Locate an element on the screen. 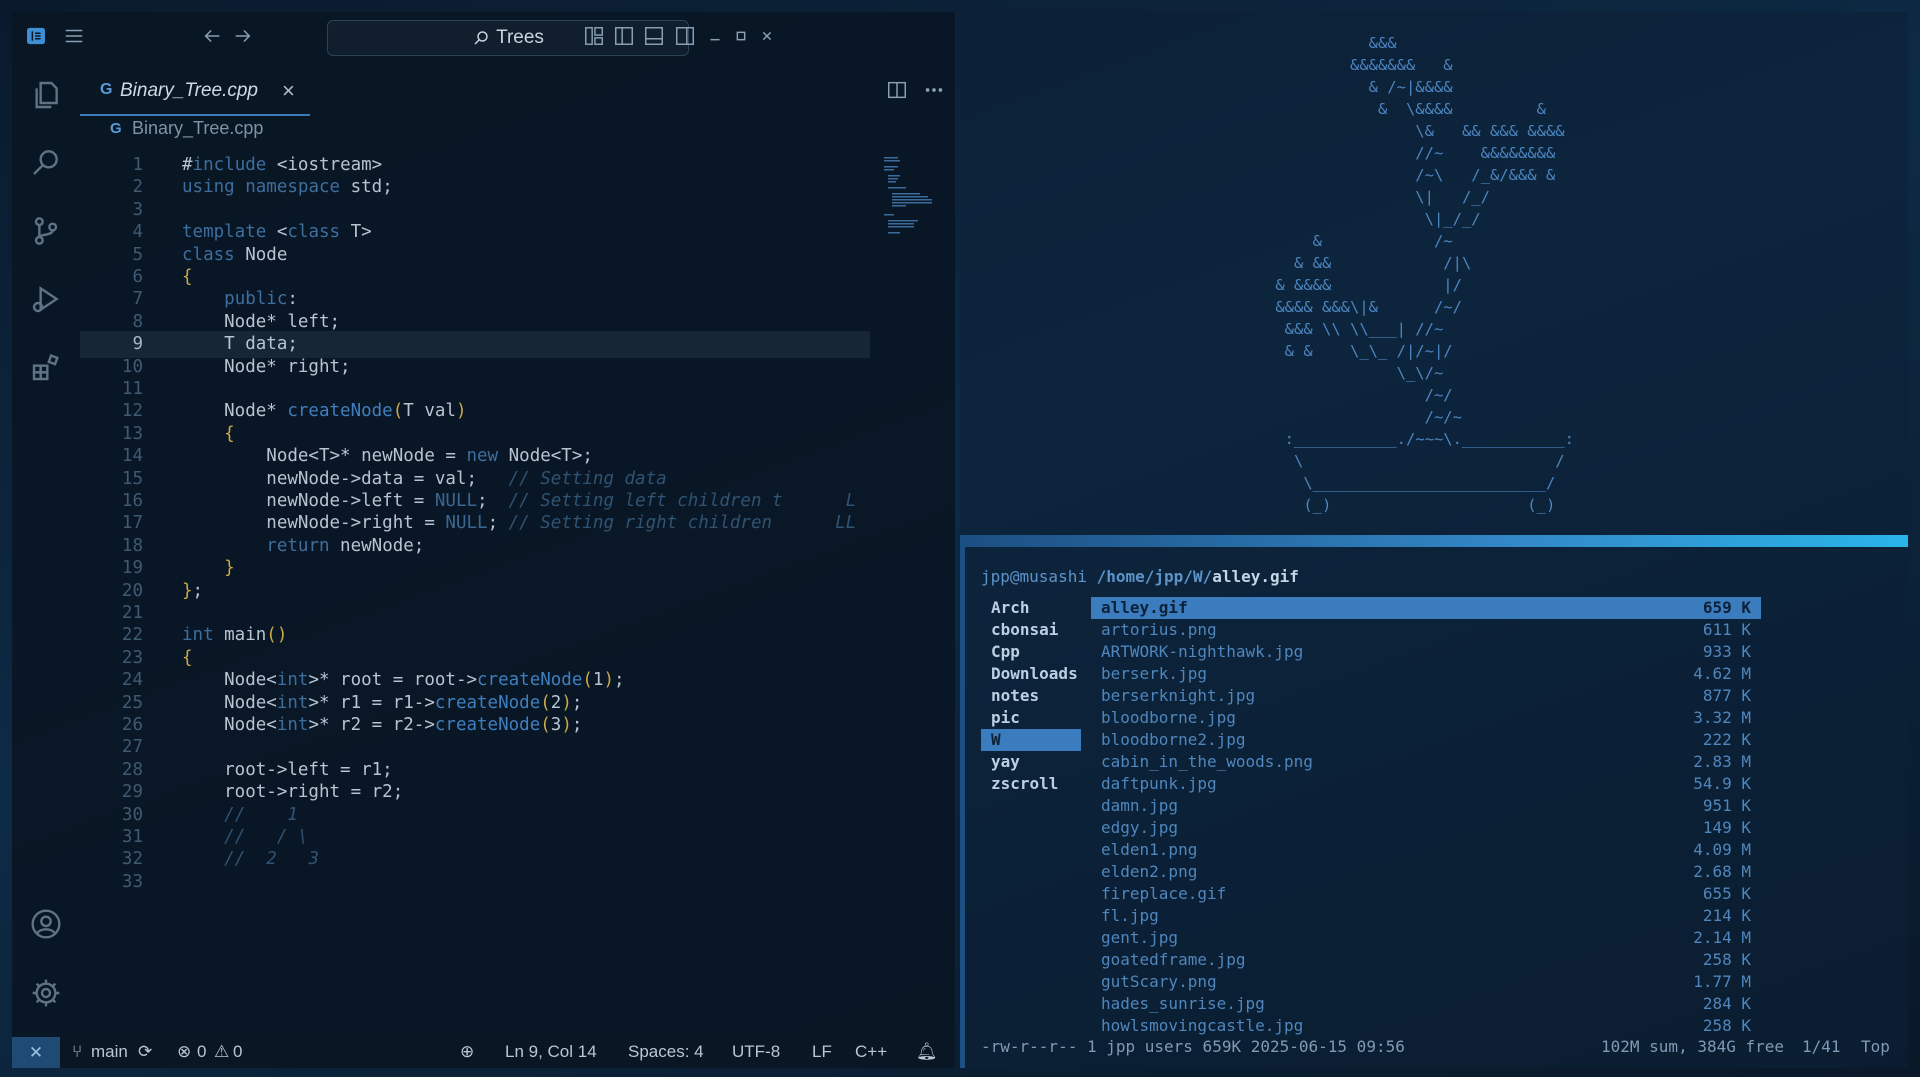  close-tab-icon: × is located at coordinates (288, 91).